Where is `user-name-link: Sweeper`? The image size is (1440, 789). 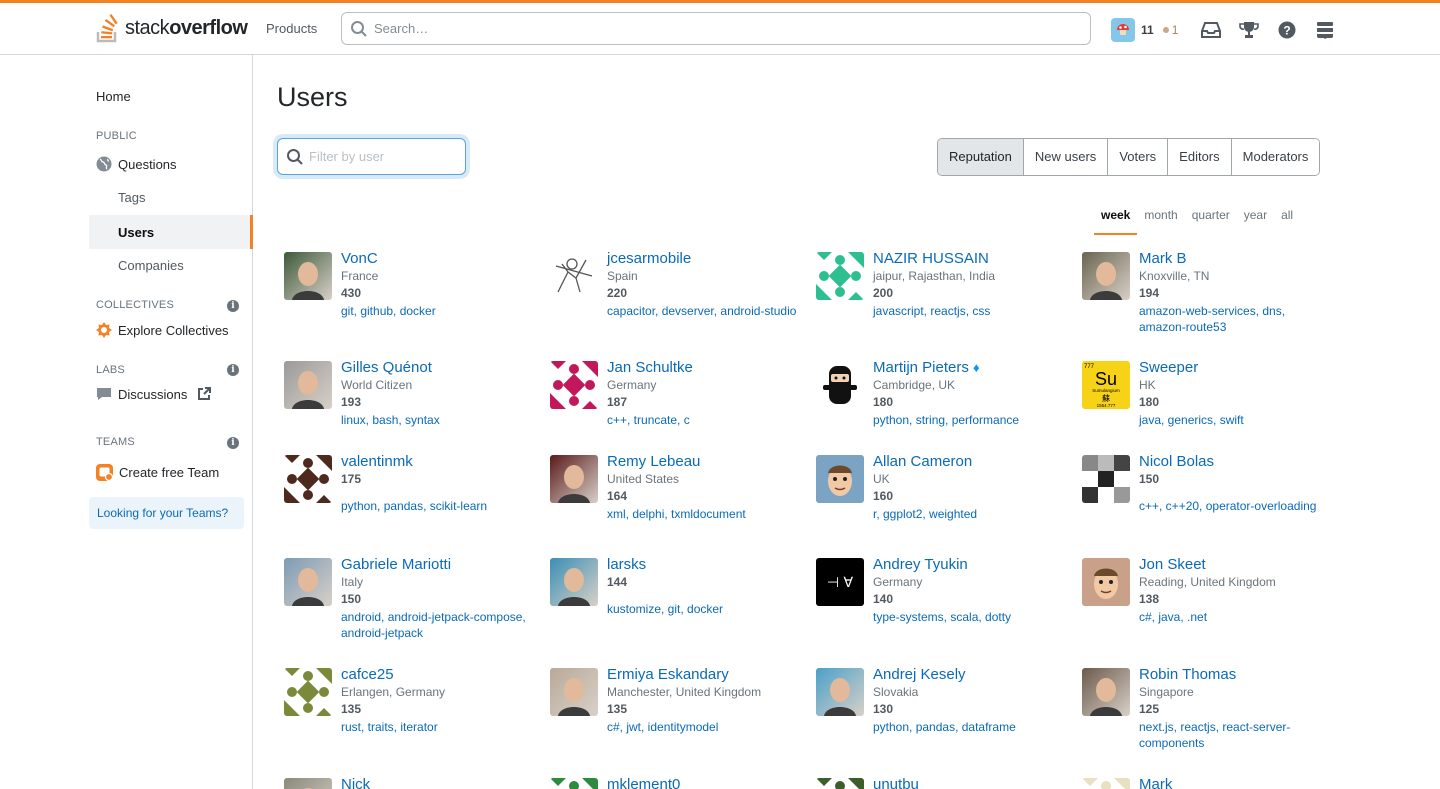 user-name-link: Sweeper is located at coordinates (1234, 367).